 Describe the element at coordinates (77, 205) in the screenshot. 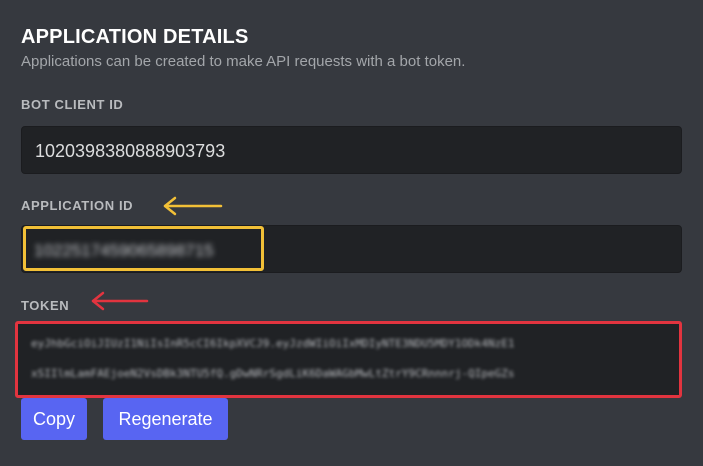

I see `application-id-label: APPLICATION ID` at that location.